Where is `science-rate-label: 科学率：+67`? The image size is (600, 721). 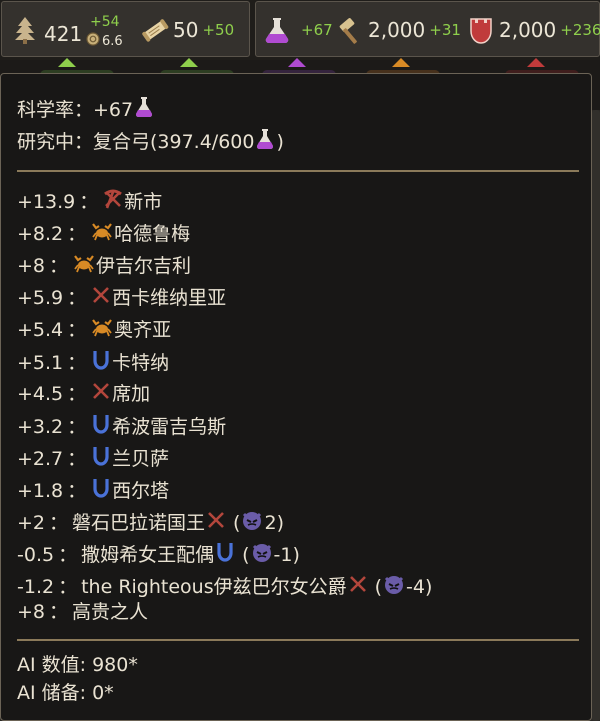 science-rate-label: 科学率：+67 is located at coordinates (75, 109).